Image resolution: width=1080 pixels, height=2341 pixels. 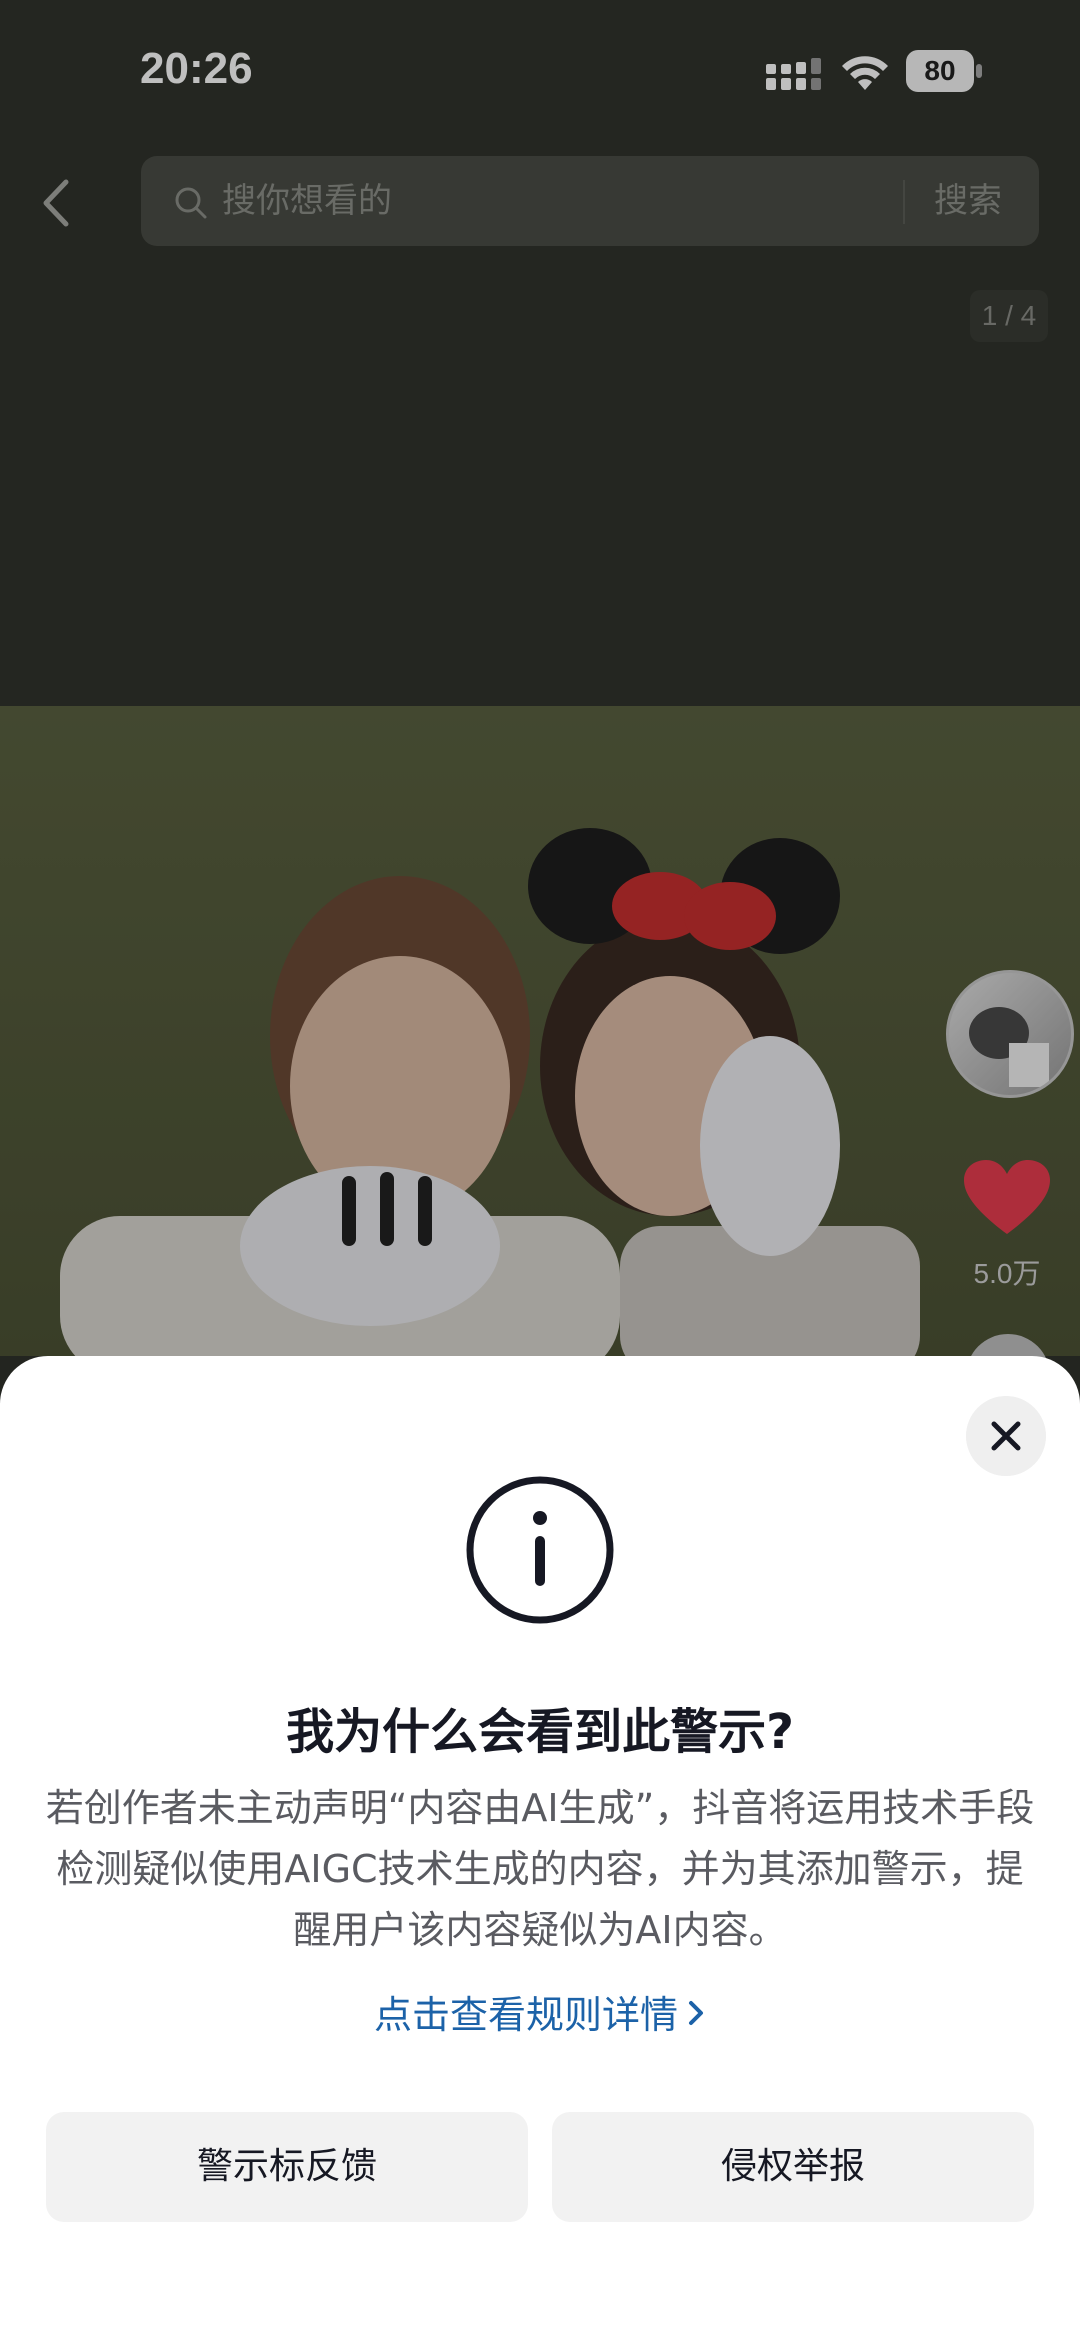 I want to click on sheet-title: 我为什么会看到此警示?, so click(x=540, y=1732).